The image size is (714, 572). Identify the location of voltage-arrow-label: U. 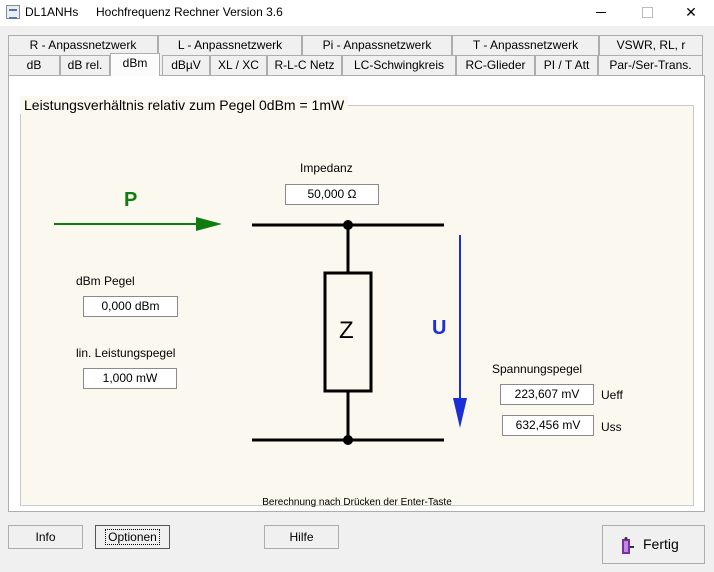
(439, 328).